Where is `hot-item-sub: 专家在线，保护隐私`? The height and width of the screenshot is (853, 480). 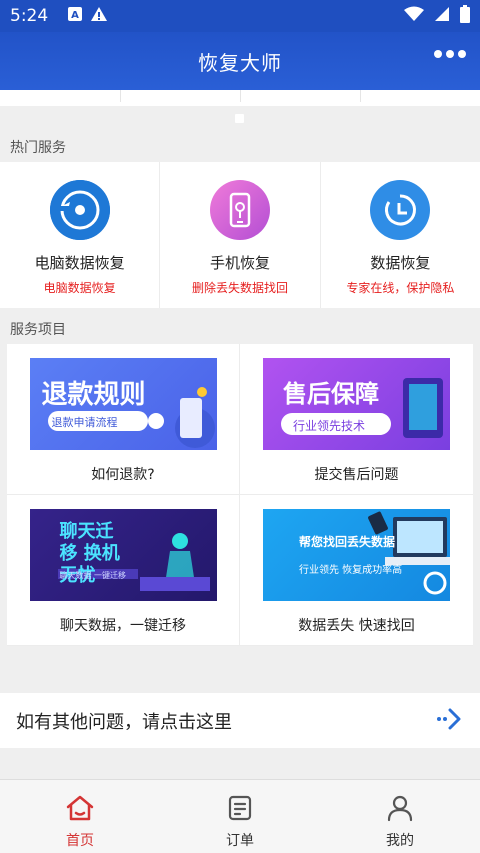
hot-item-sub: 专家在线，保护隐私 is located at coordinates (400, 288).